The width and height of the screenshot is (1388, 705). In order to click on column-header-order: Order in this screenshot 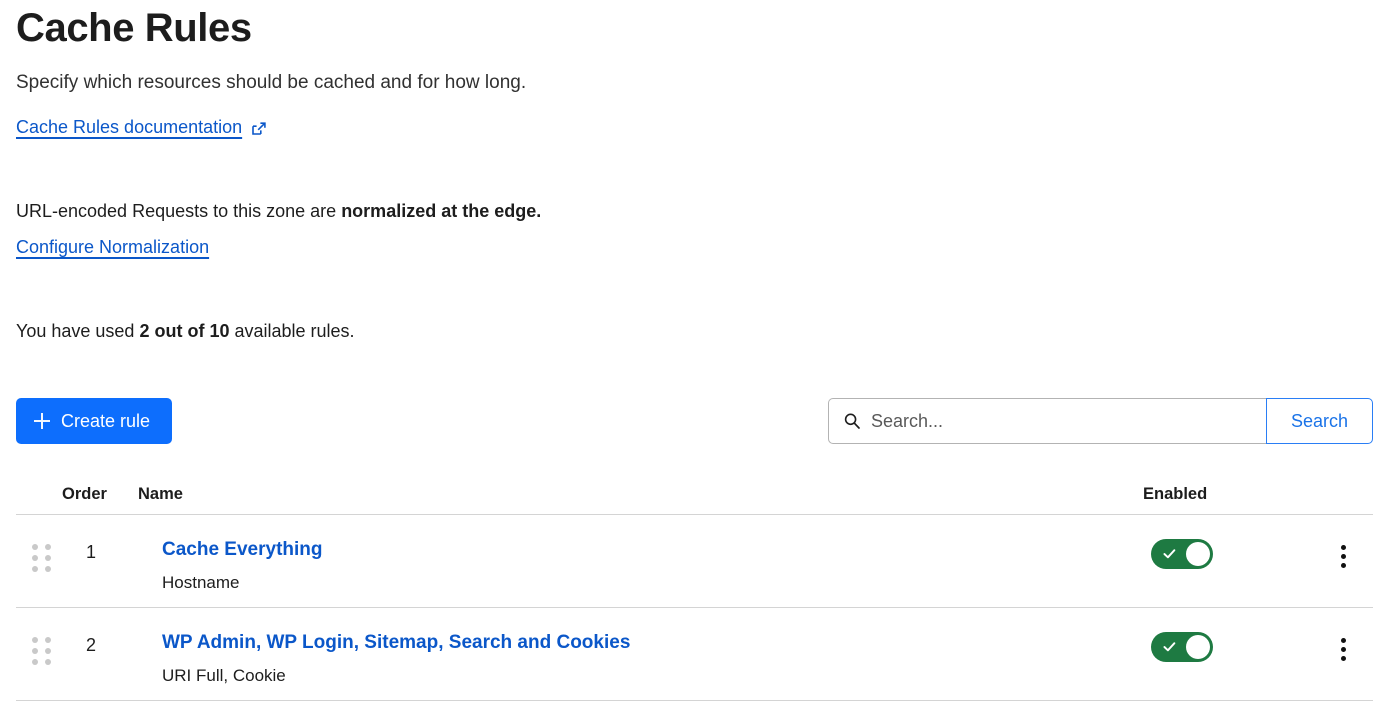, I will do `click(84, 493)`.